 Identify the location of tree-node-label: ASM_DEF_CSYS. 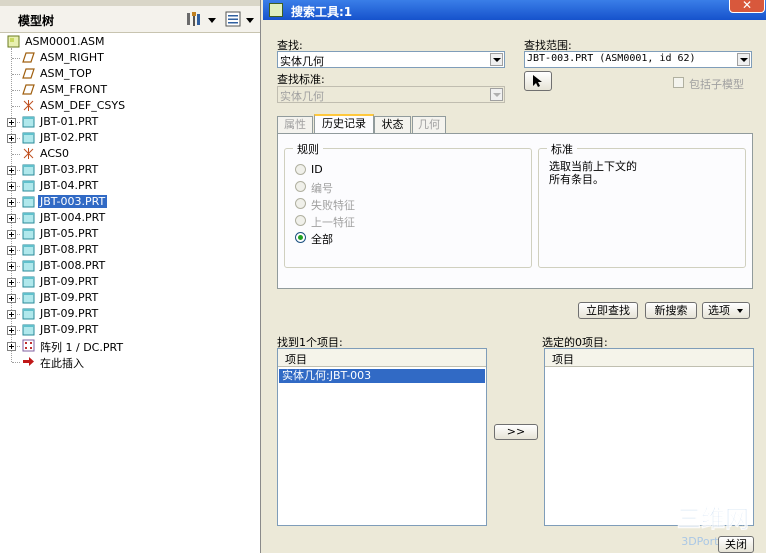
(82, 105).